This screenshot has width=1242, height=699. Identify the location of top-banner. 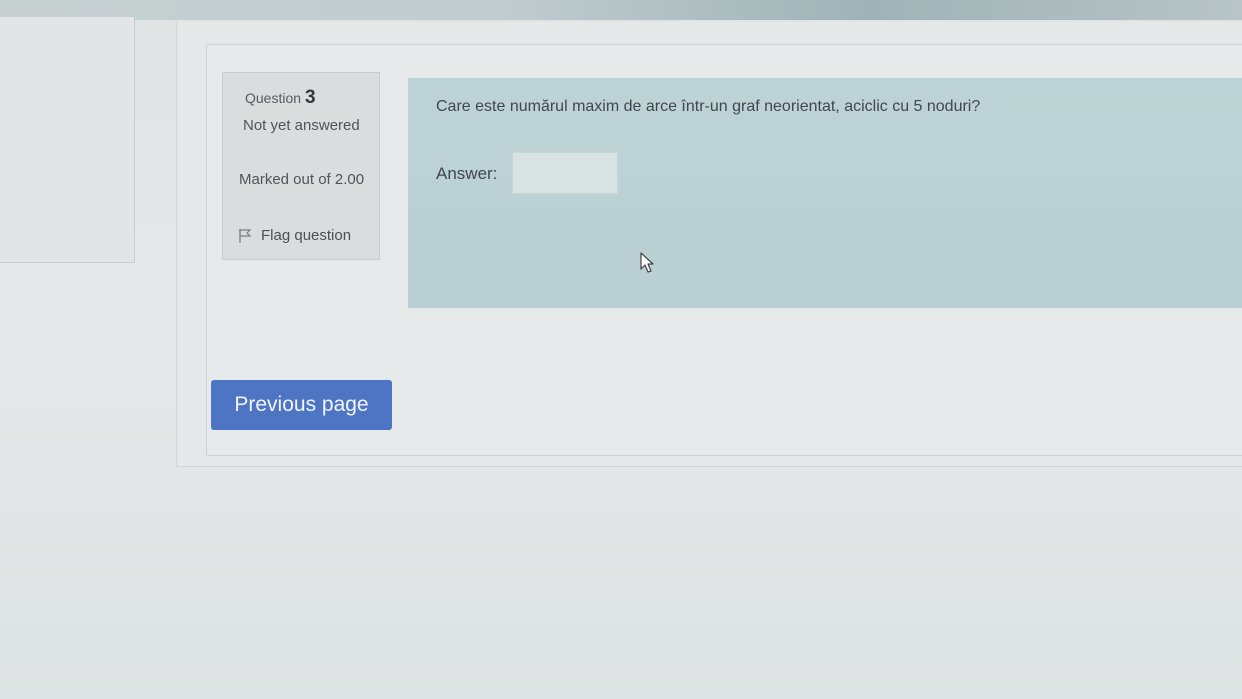
(621, 10).